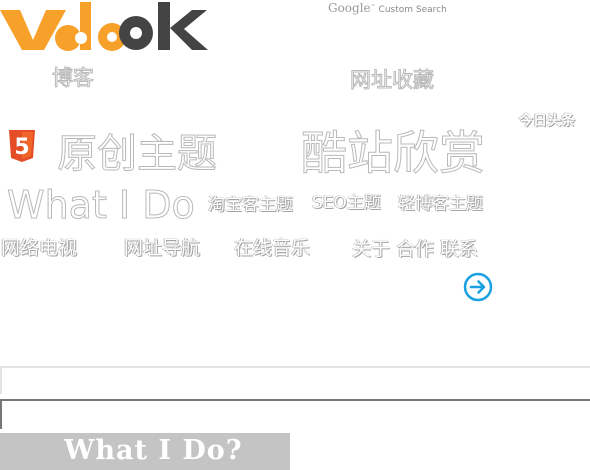 The image size is (590, 470). Describe the element at coordinates (73, 77) in the screenshot. I see `tile-blog: 博客` at that location.